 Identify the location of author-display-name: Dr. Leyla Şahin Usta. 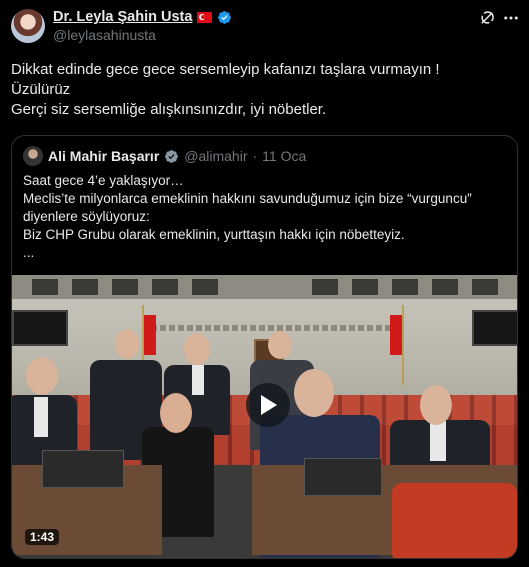
(122, 17).